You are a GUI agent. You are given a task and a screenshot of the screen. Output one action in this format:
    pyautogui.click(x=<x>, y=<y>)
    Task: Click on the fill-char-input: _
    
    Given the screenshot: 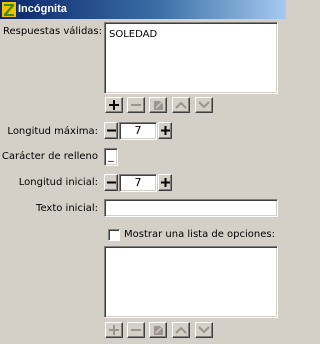 What is the action you would take?
    pyautogui.click(x=111, y=157)
    